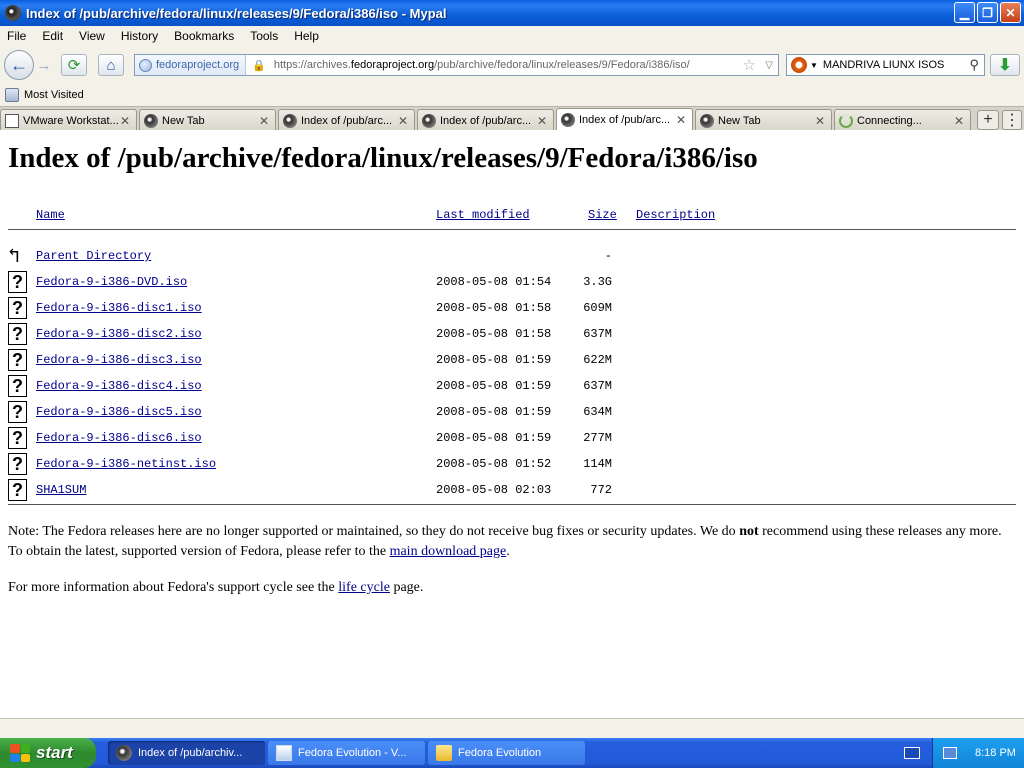 Image resolution: width=1024 pixels, height=768 pixels. Describe the element at coordinates (93, 256) in the screenshot. I see `parent-directory-link: Parent Directory` at that location.